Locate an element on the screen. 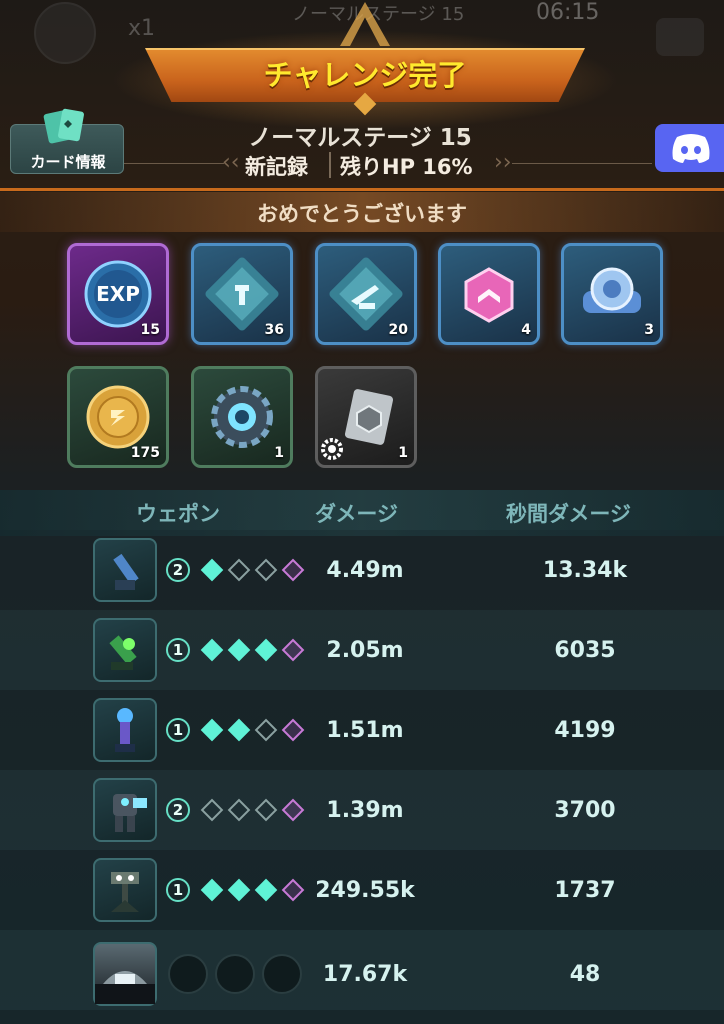 The image size is (724, 1024). reward-count: 175 is located at coordinates (145, 453).